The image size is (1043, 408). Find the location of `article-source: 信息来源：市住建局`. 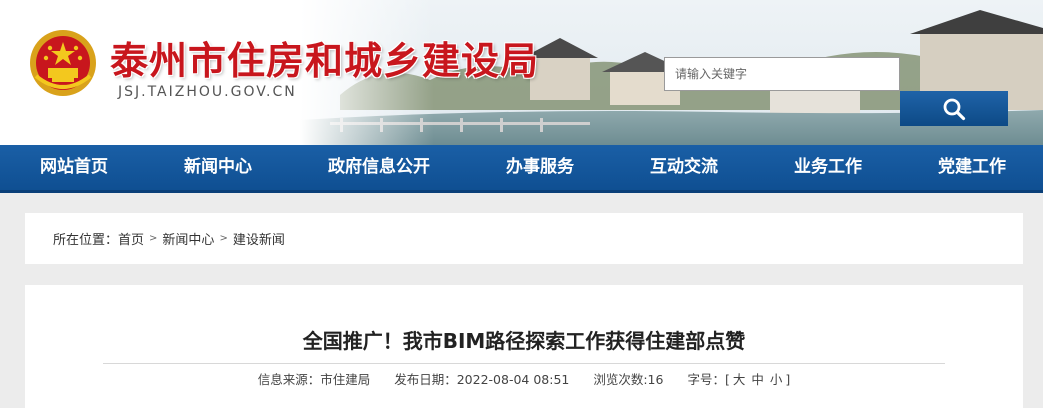

article-source: 信息来源：市住建局 is located at coordinates (314, 379).